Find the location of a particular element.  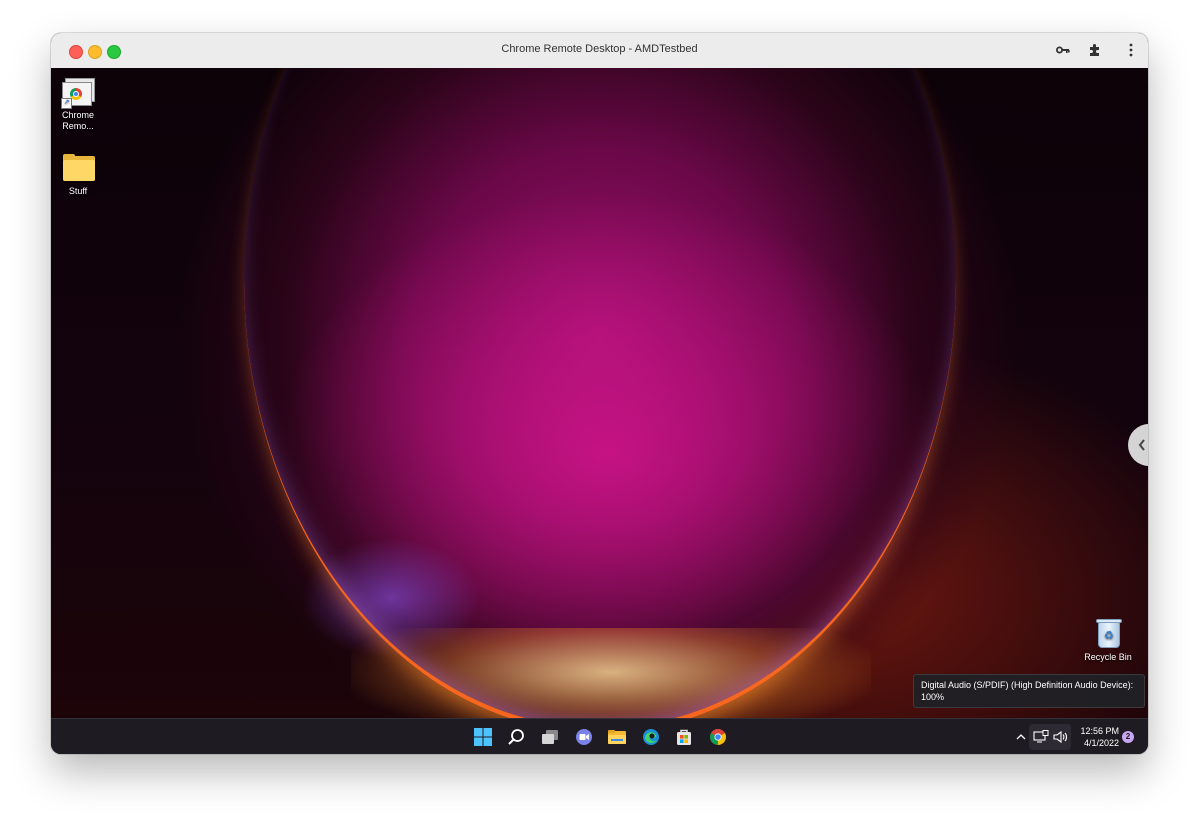

file-explorer-button is located at coordinates (617, 737).